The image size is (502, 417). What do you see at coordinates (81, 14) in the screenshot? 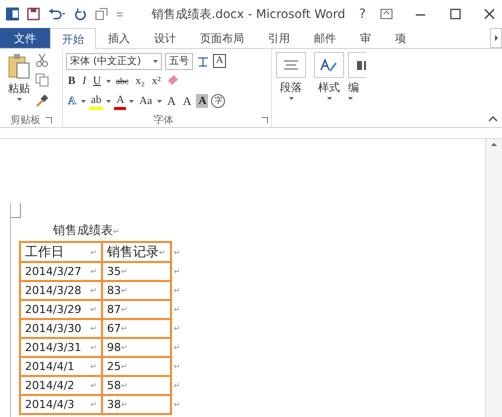
I see `redo-icon` at bounding box center [81, 14].